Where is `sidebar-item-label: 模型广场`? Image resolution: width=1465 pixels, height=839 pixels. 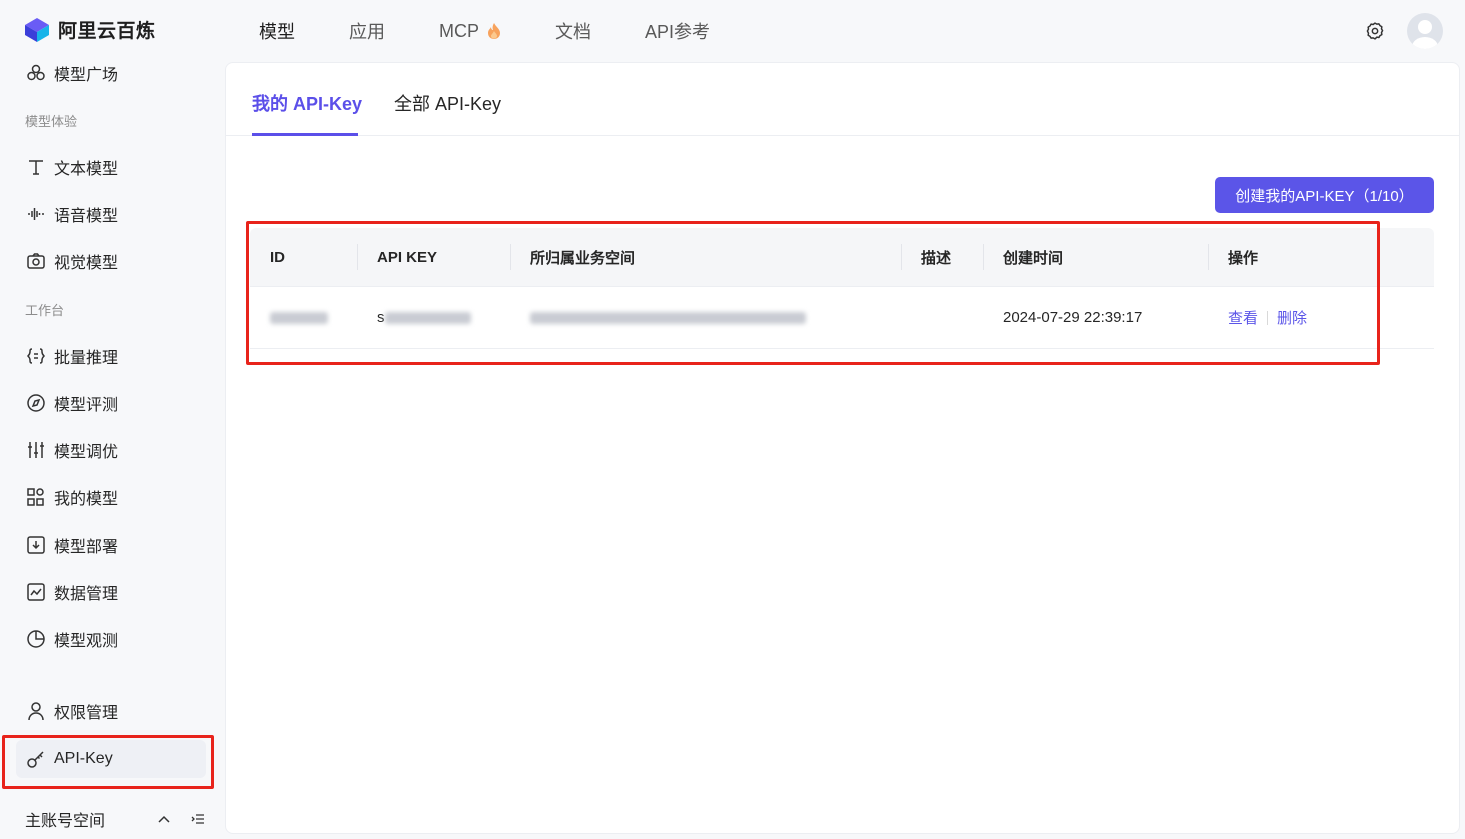
sidebar-item-label: 模型广场 is located at coordinates (86, 75).